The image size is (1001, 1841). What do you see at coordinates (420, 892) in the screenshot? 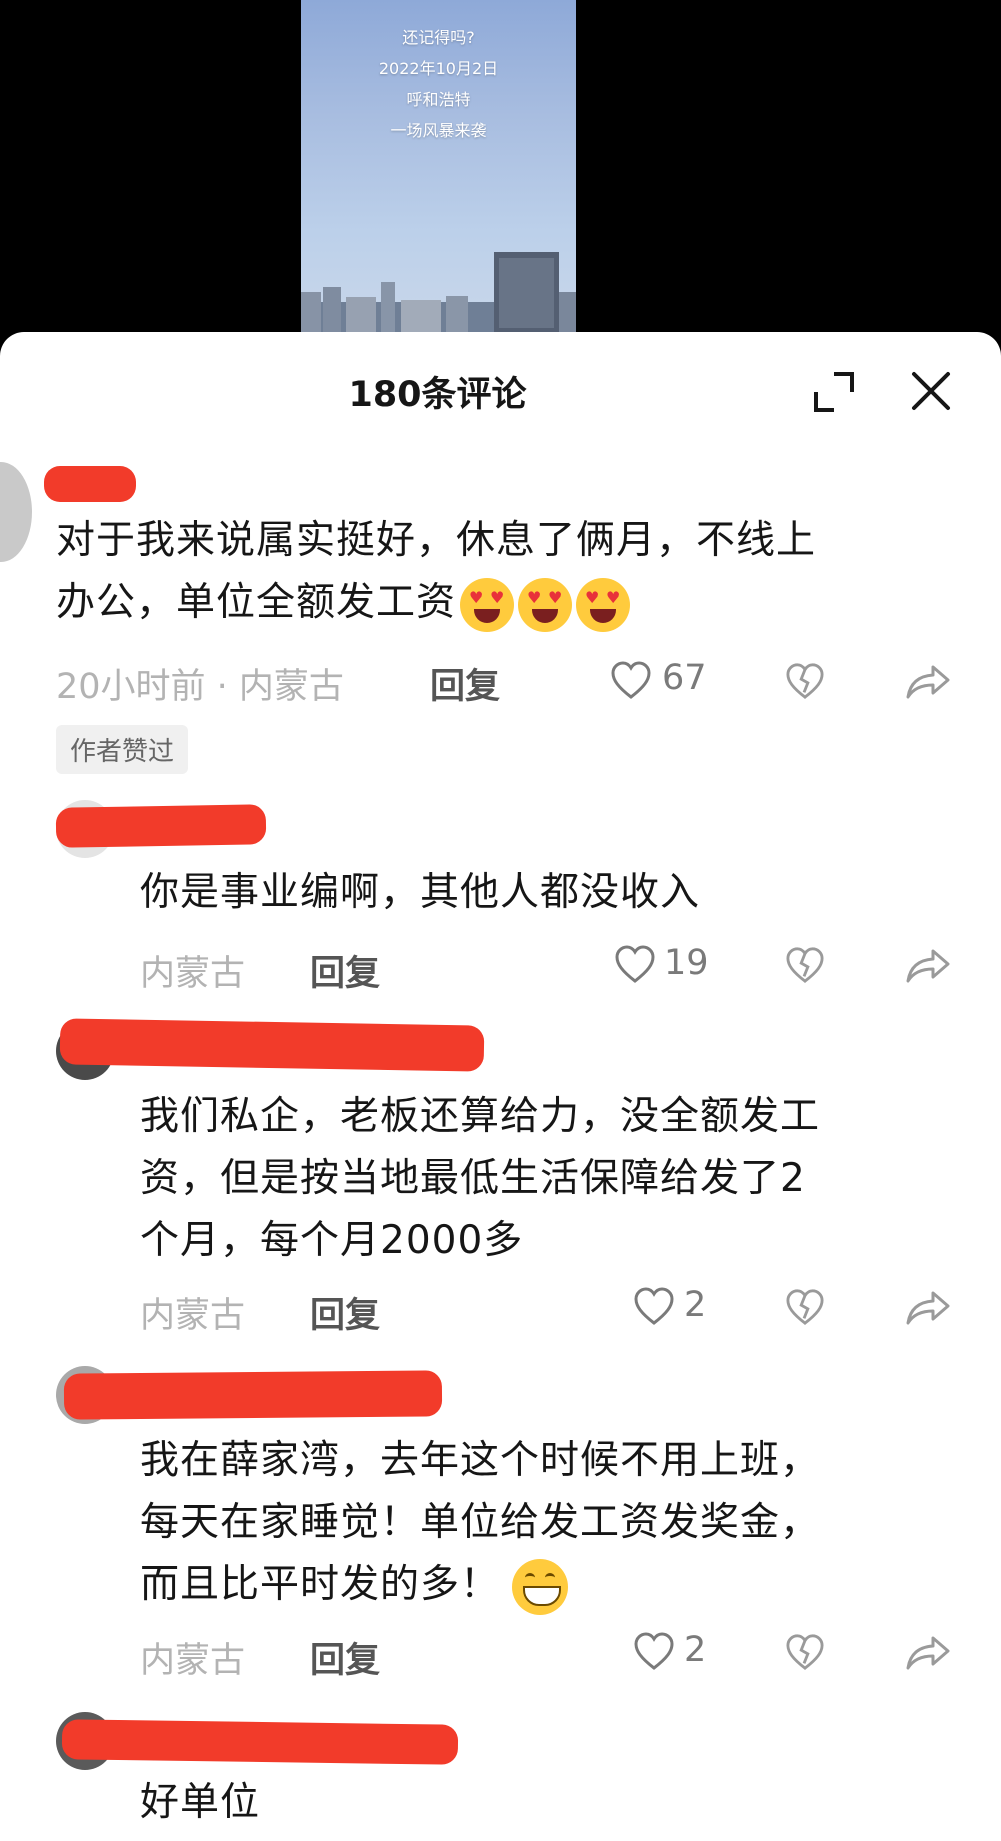
I see `comment-text: 你是事业编啊，其他人都没收入` at bounding box center [420, 892].